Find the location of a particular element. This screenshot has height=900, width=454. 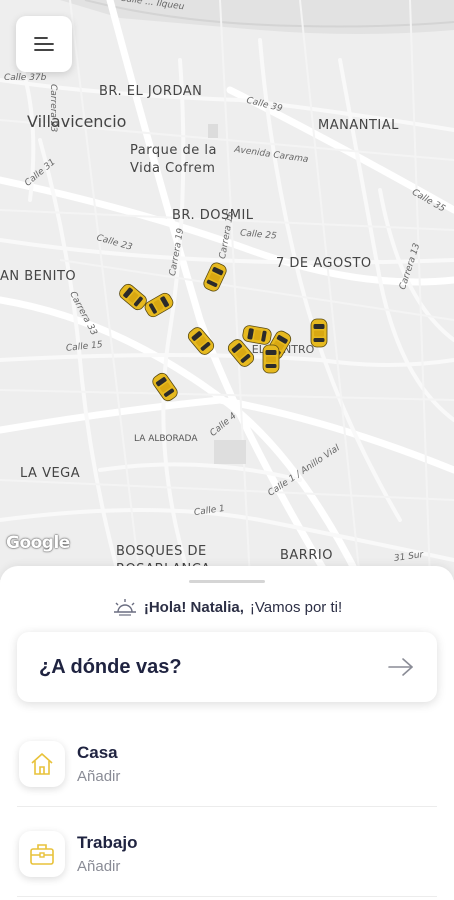

menu-button is located at coordinates (44, 44).